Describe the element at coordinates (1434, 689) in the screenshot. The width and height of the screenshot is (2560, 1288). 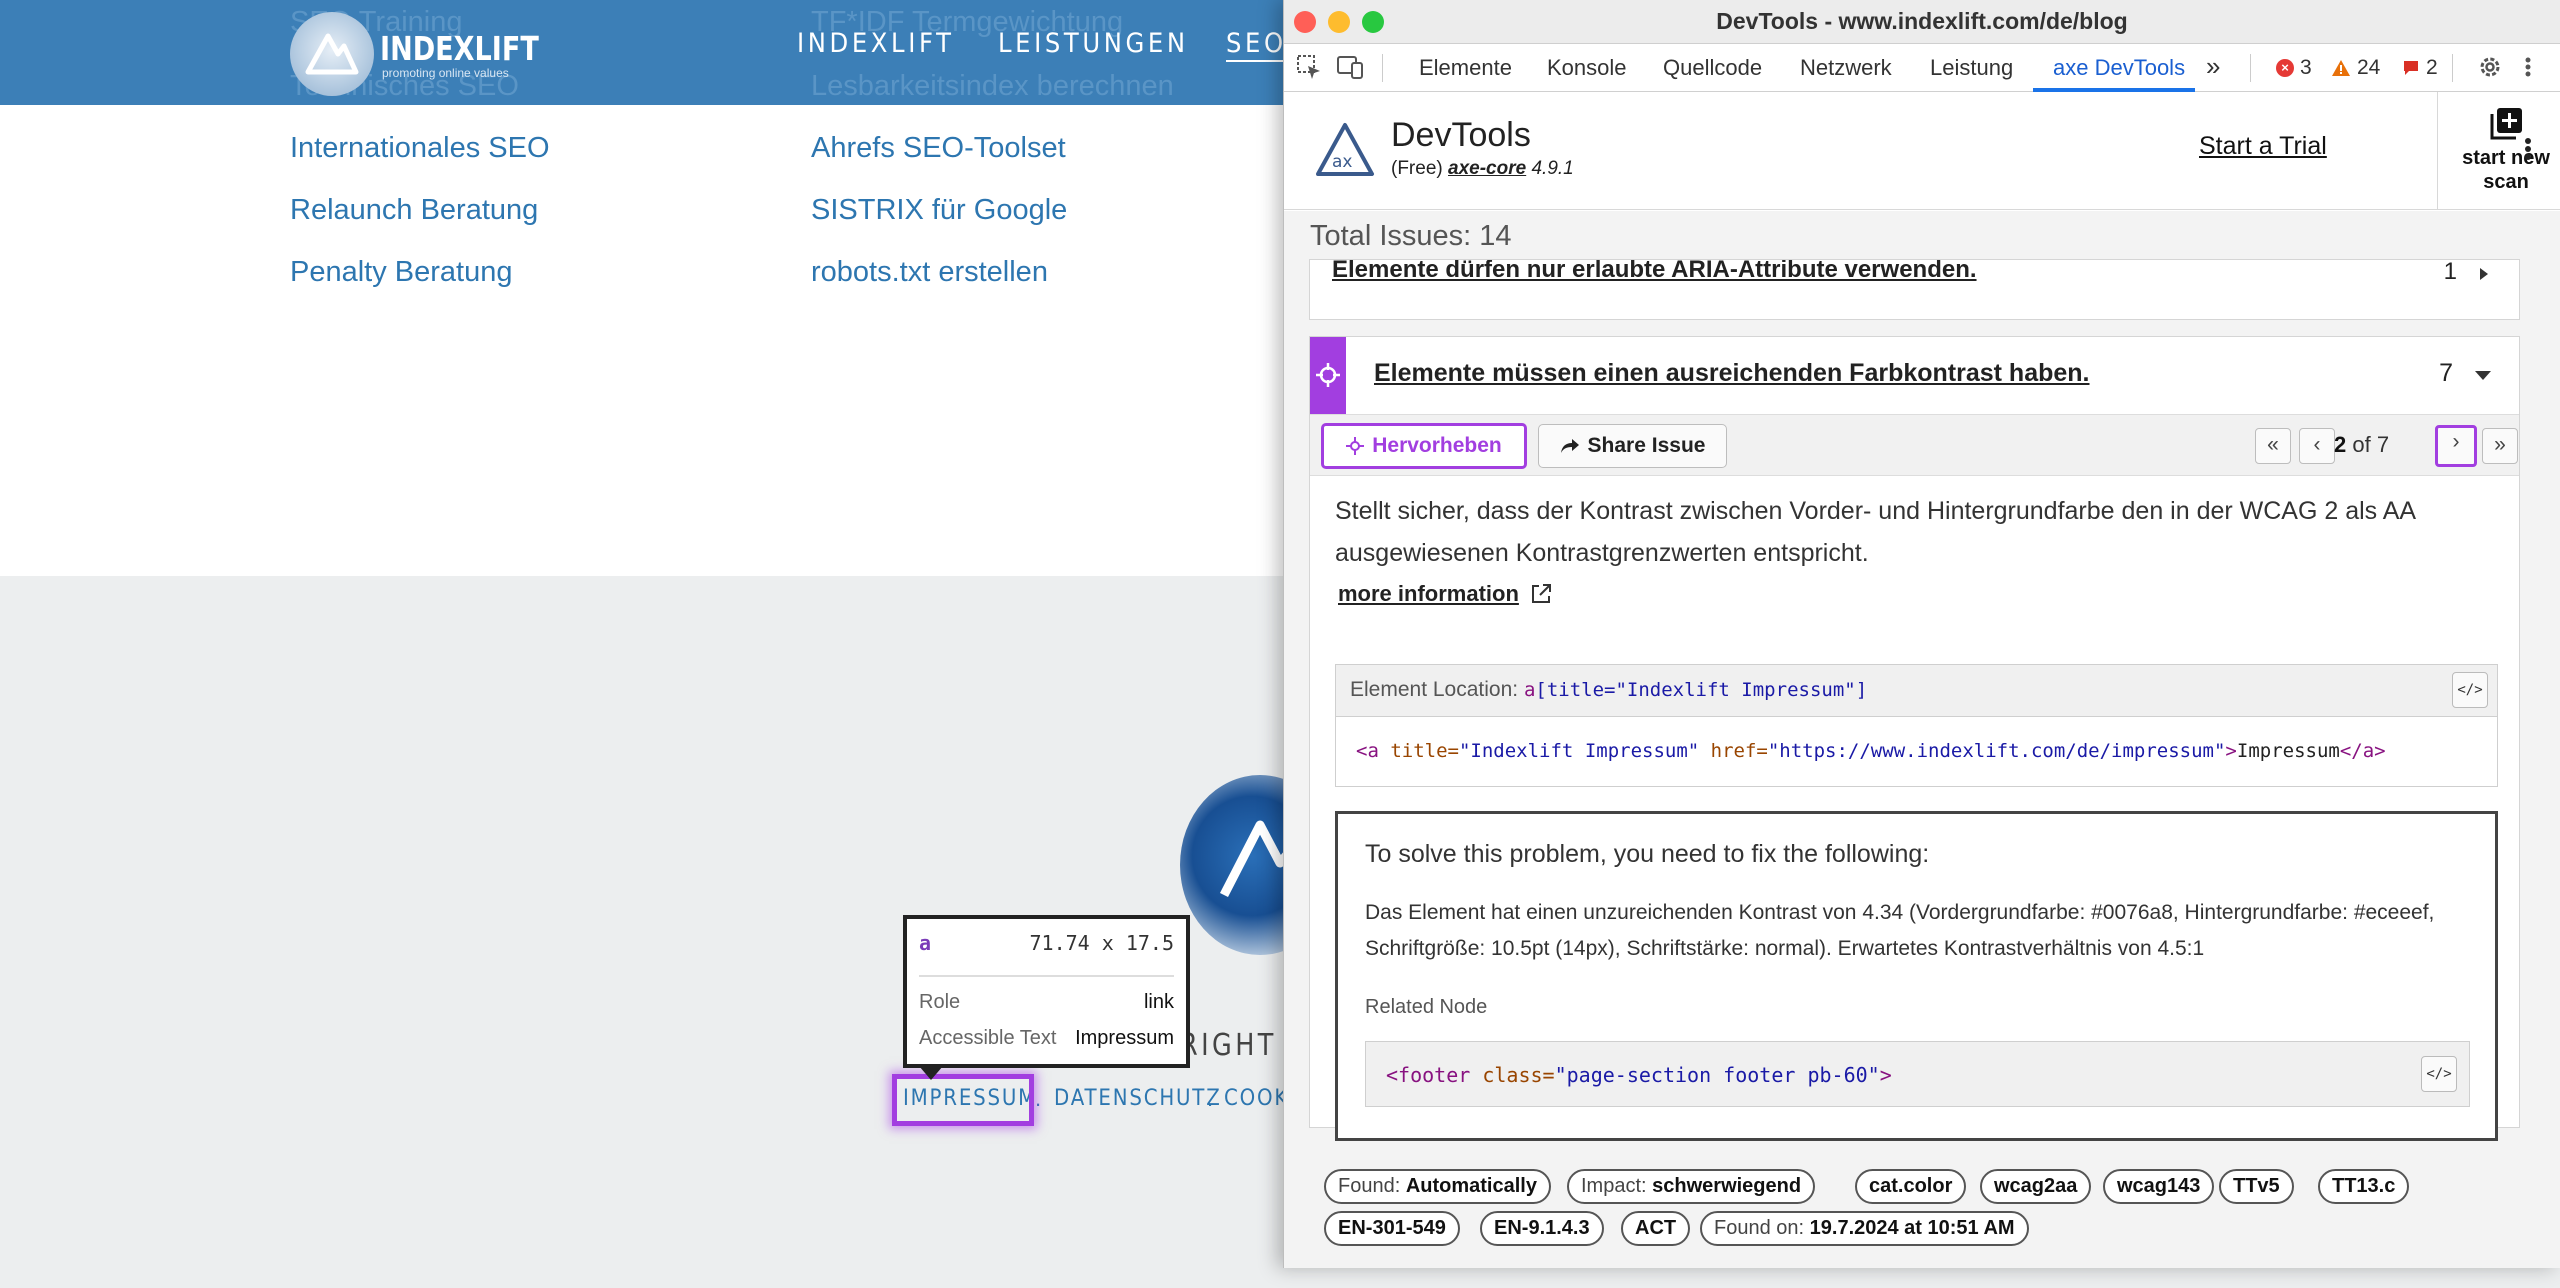
I see `location-label-text: Element Location:` at that location.